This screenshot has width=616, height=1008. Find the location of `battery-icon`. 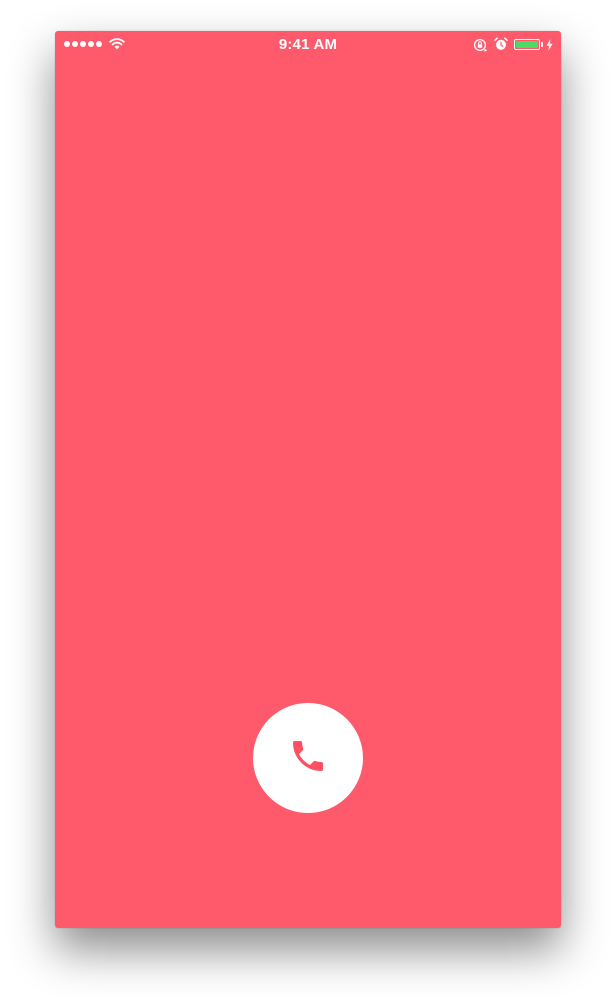

battery-icon is located at coordinates (527, 44).